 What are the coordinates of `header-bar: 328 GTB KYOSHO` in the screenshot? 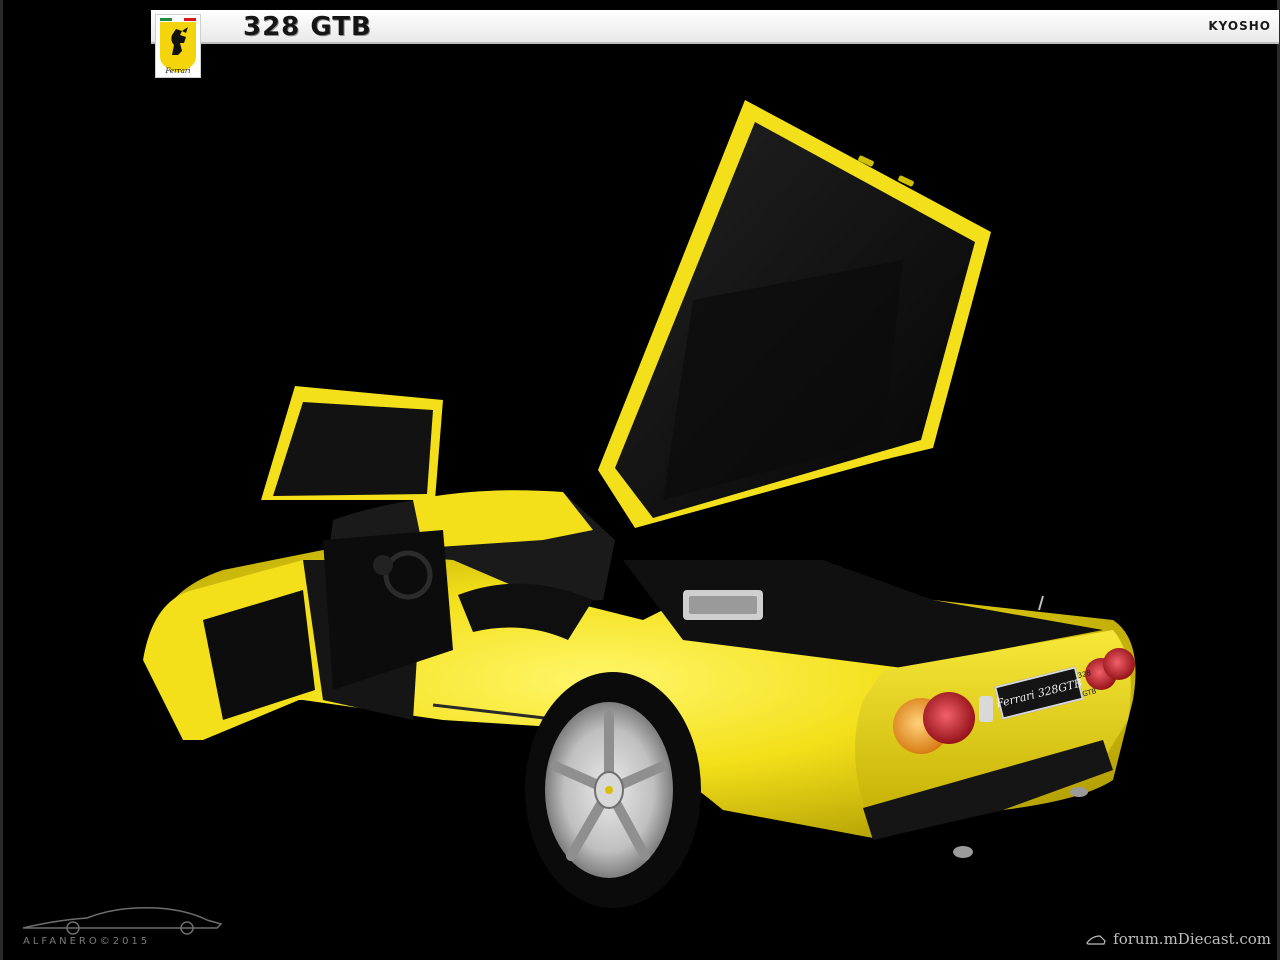 It's located at (715, 27).